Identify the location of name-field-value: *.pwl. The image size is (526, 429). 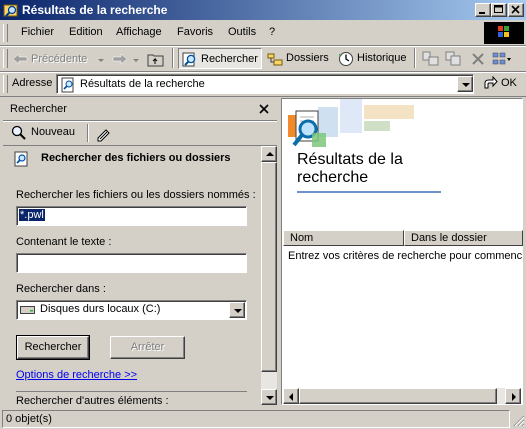
(32, 215).